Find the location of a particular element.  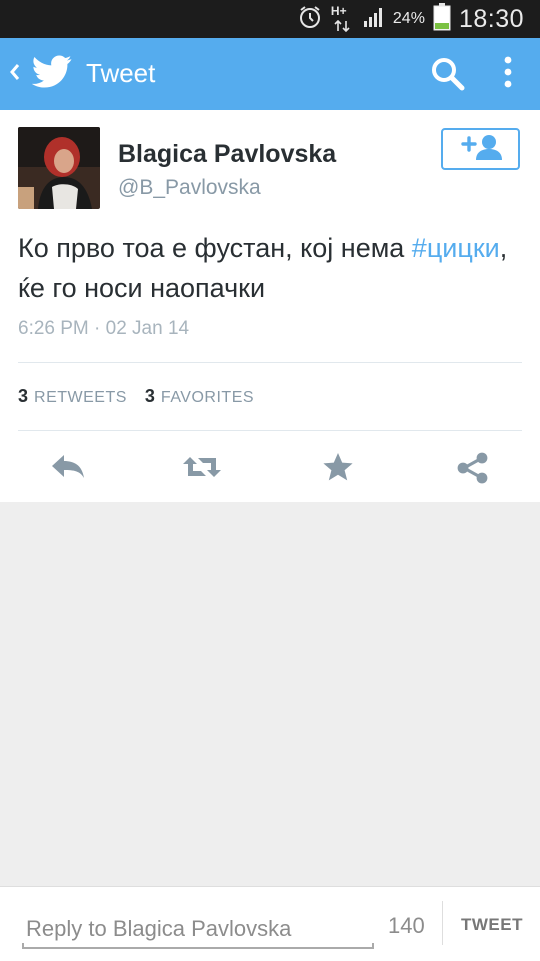

tweet-stats: 3 RETWEETS 3 FAVORITES is located at coordinates (145, 396).